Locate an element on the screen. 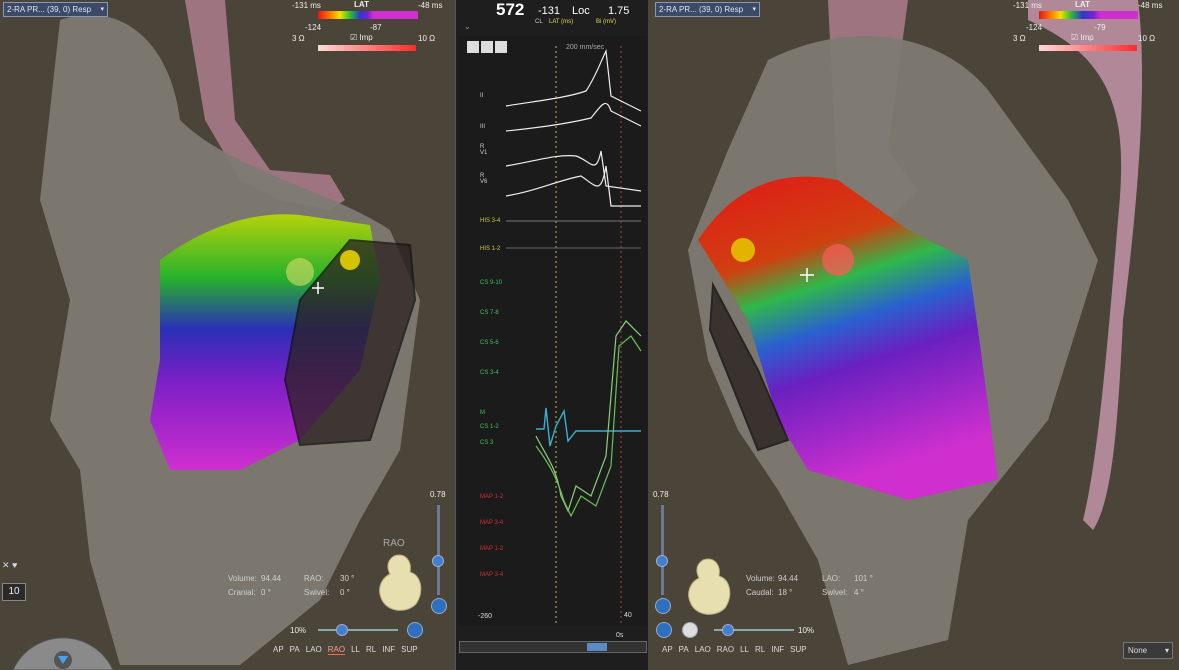  view-info-labels-2: RAO: Swivel: is located at coordinates (316, 588).